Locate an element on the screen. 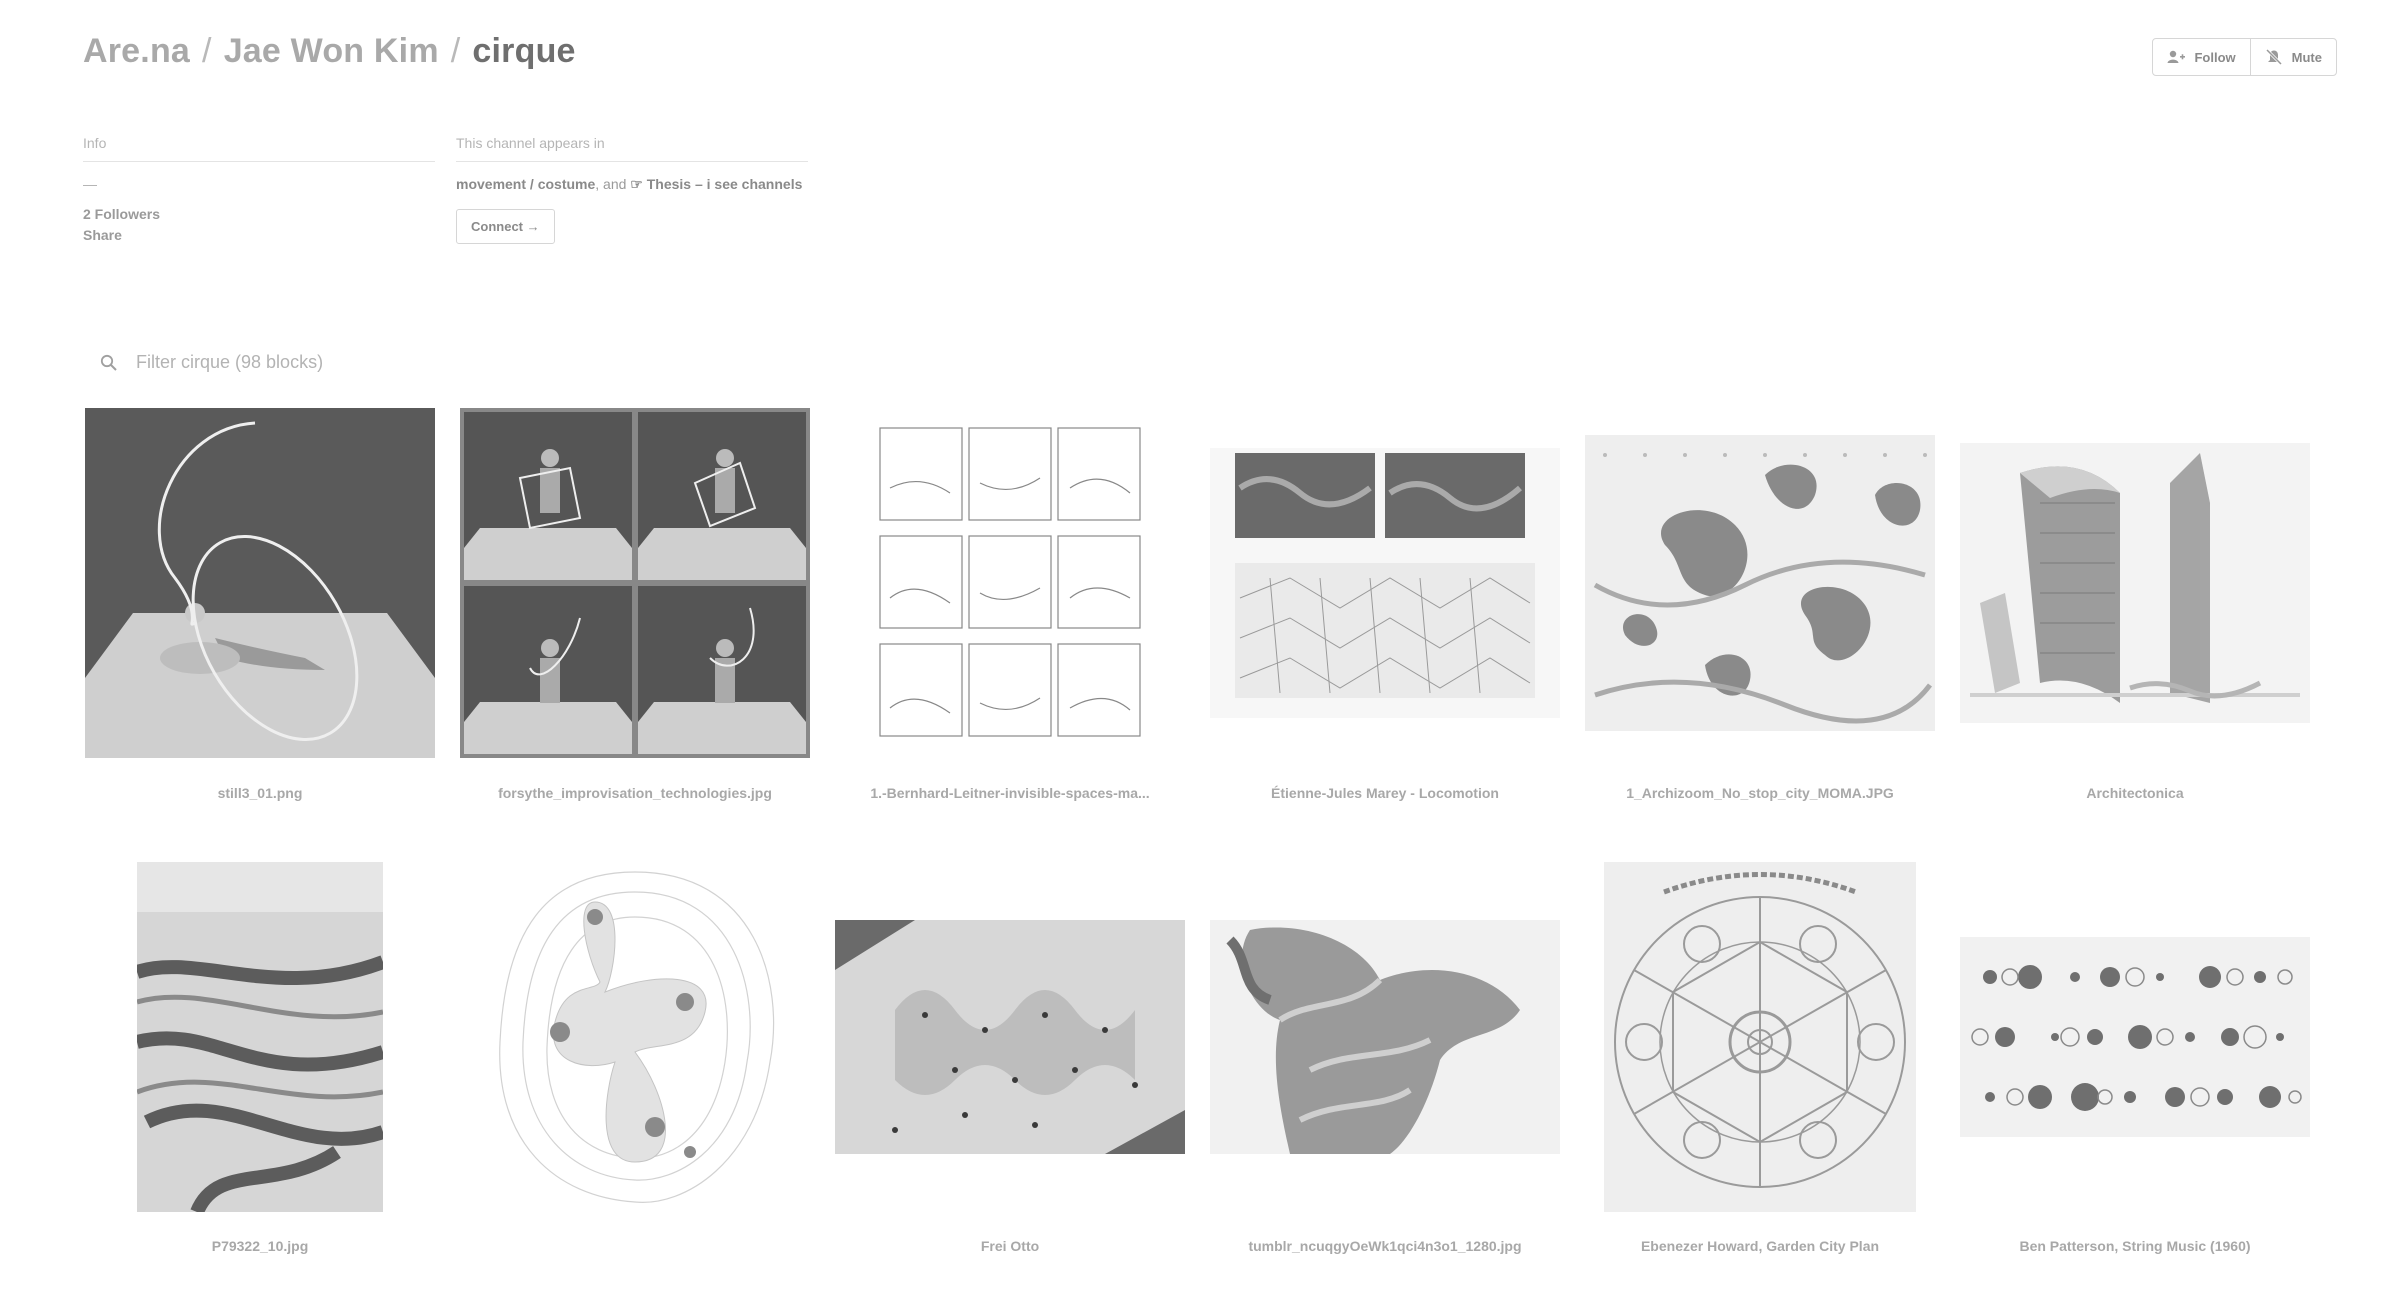  share-link: Share is located at coordinates (259, 235).